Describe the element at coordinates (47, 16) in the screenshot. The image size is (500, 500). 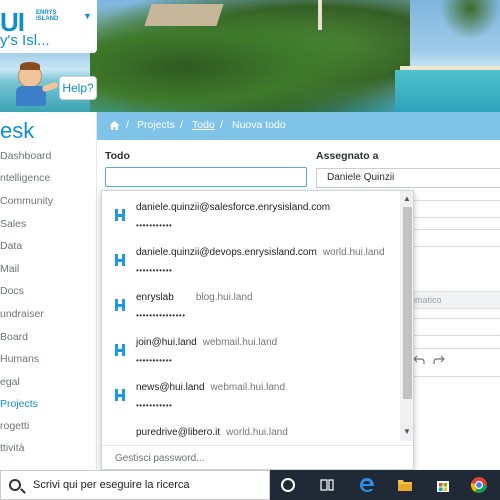
I see `logo-brand: ENRYS ISLAND` at that location.